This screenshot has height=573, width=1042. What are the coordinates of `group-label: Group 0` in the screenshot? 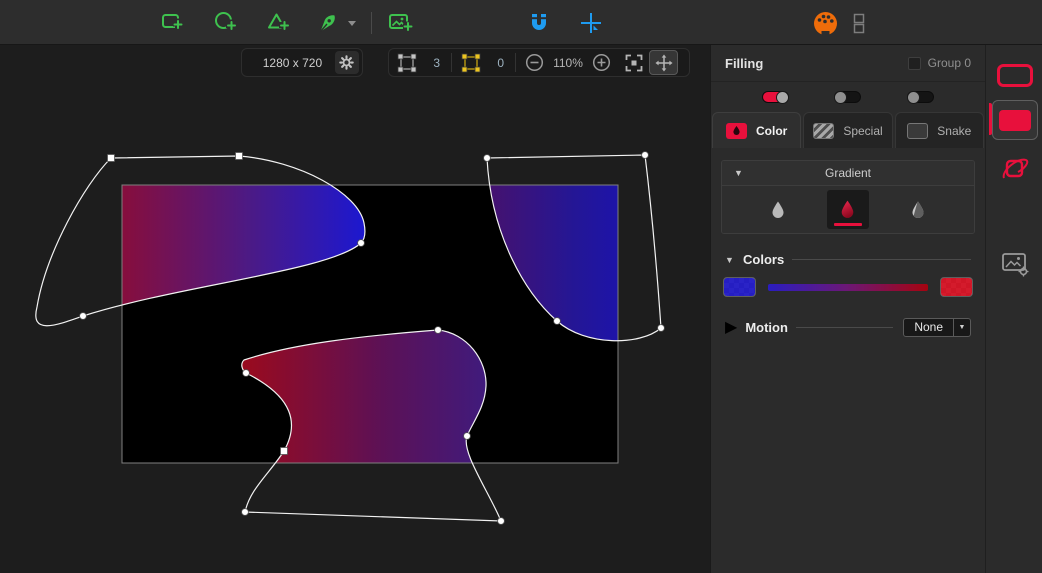 It's located at (949, 63).